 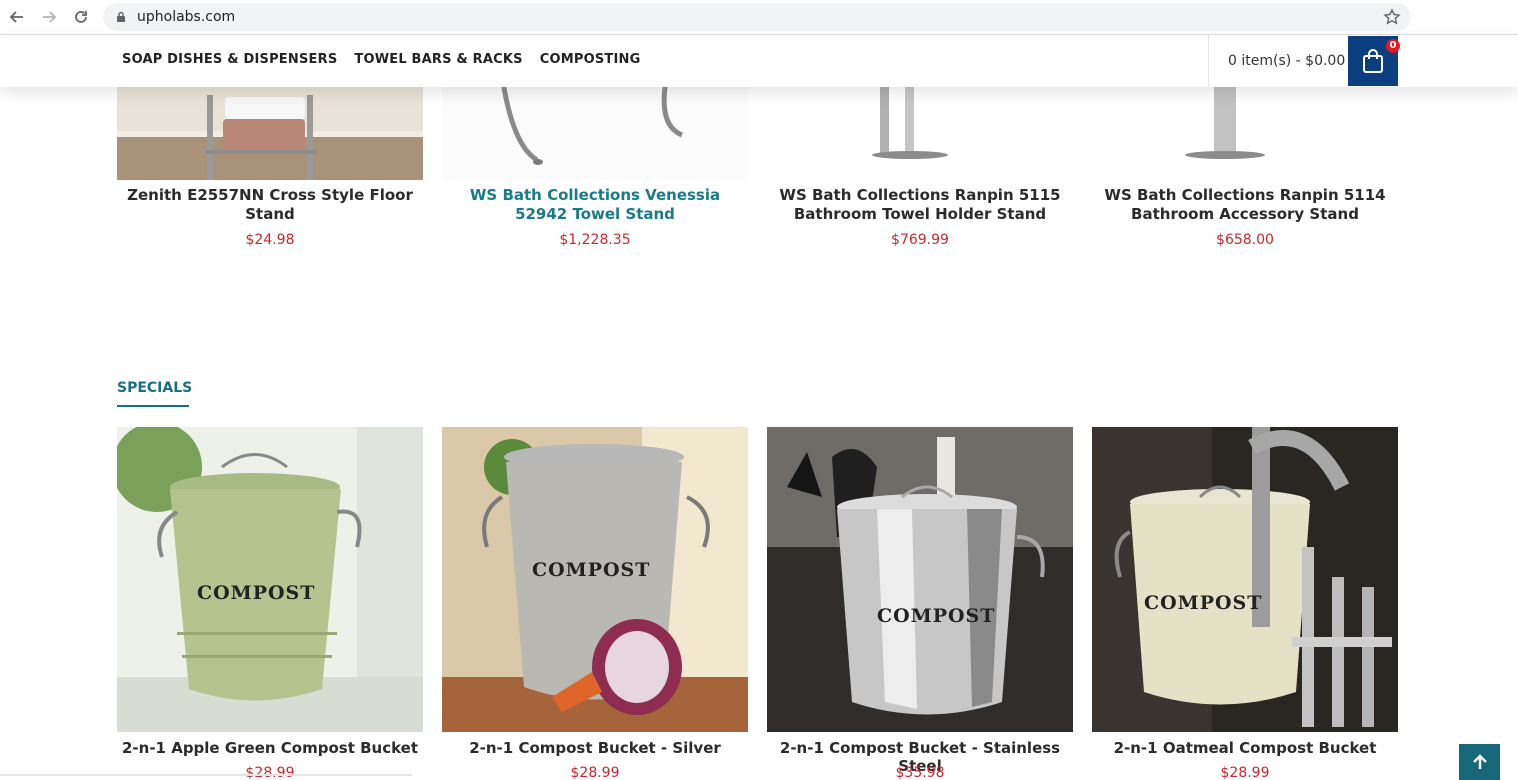 I want to click on product-title: 2-n-1 Compost Bucket - Silver, so click(x=595, y=748).